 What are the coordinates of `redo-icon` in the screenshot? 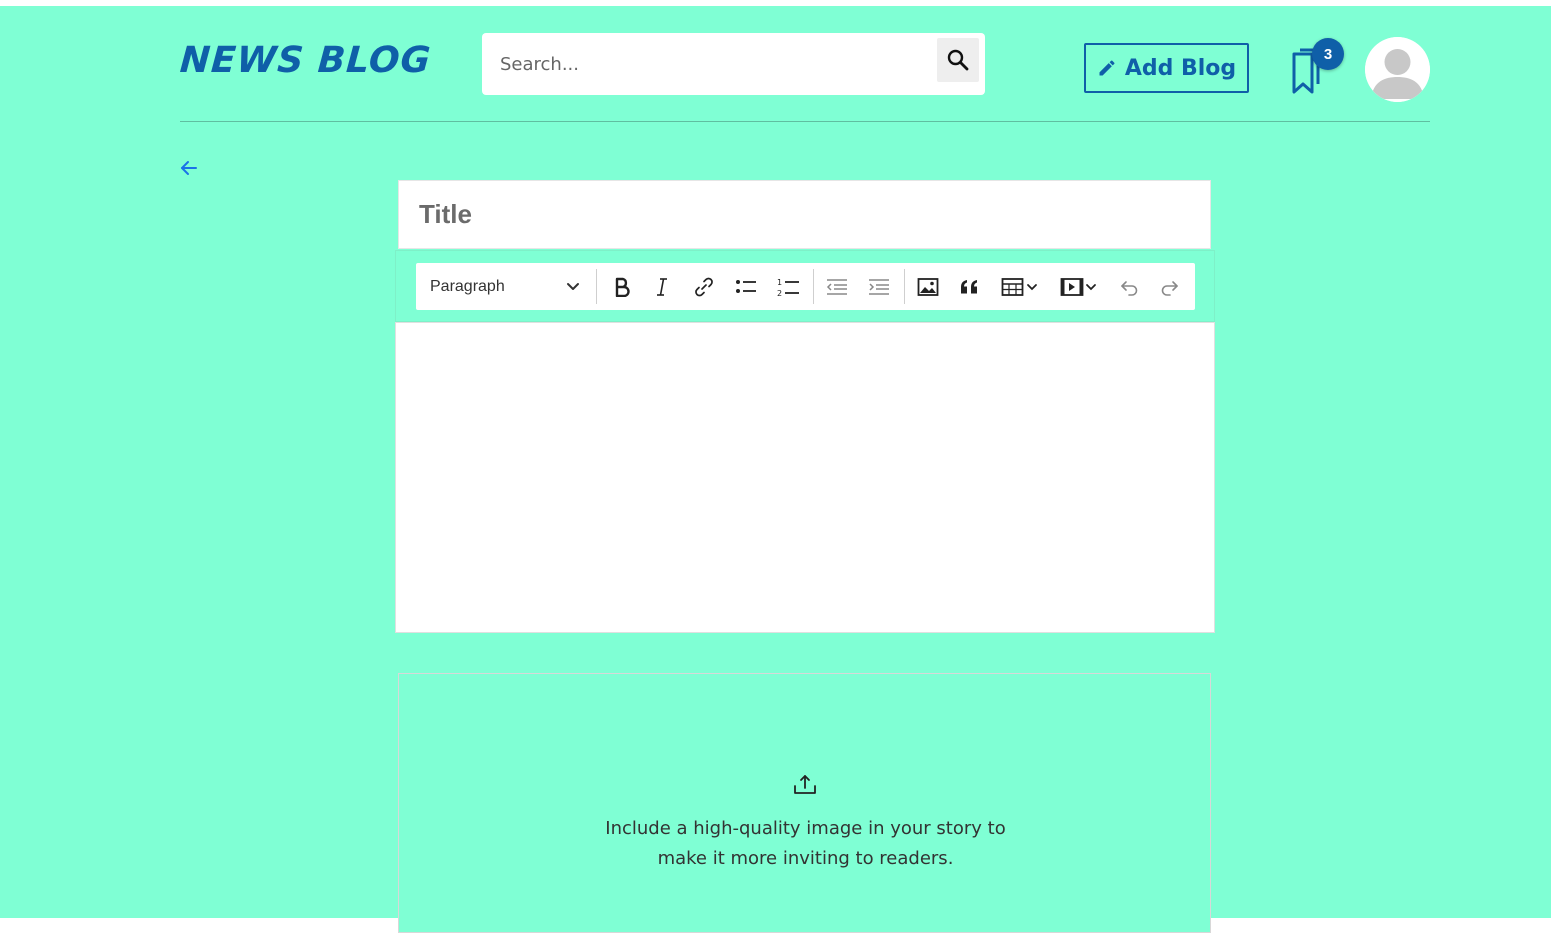 It's located at (1169, 288).